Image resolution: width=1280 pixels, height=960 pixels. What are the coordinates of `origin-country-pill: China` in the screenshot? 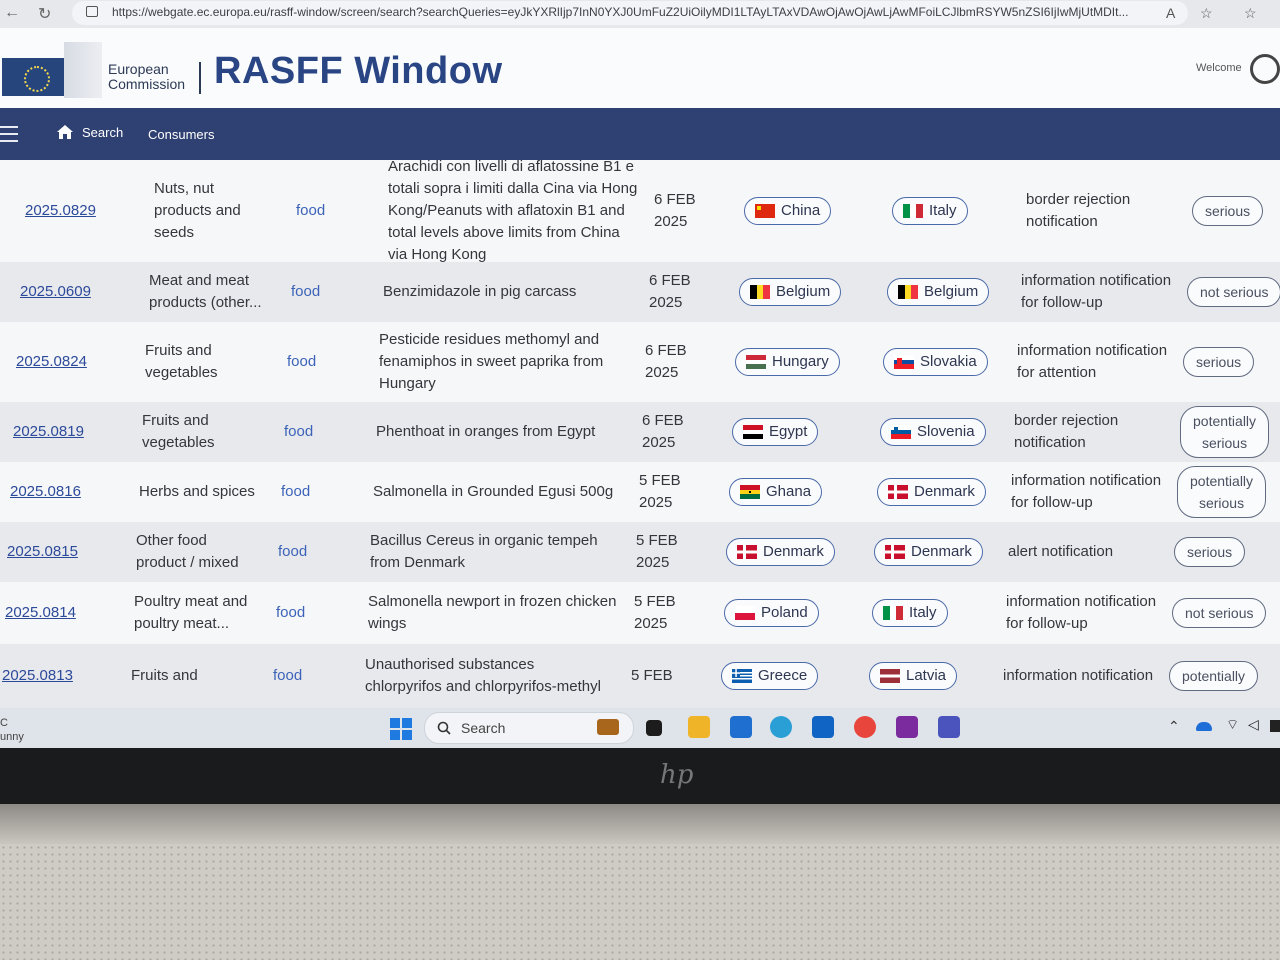 It's located at (788, 211).